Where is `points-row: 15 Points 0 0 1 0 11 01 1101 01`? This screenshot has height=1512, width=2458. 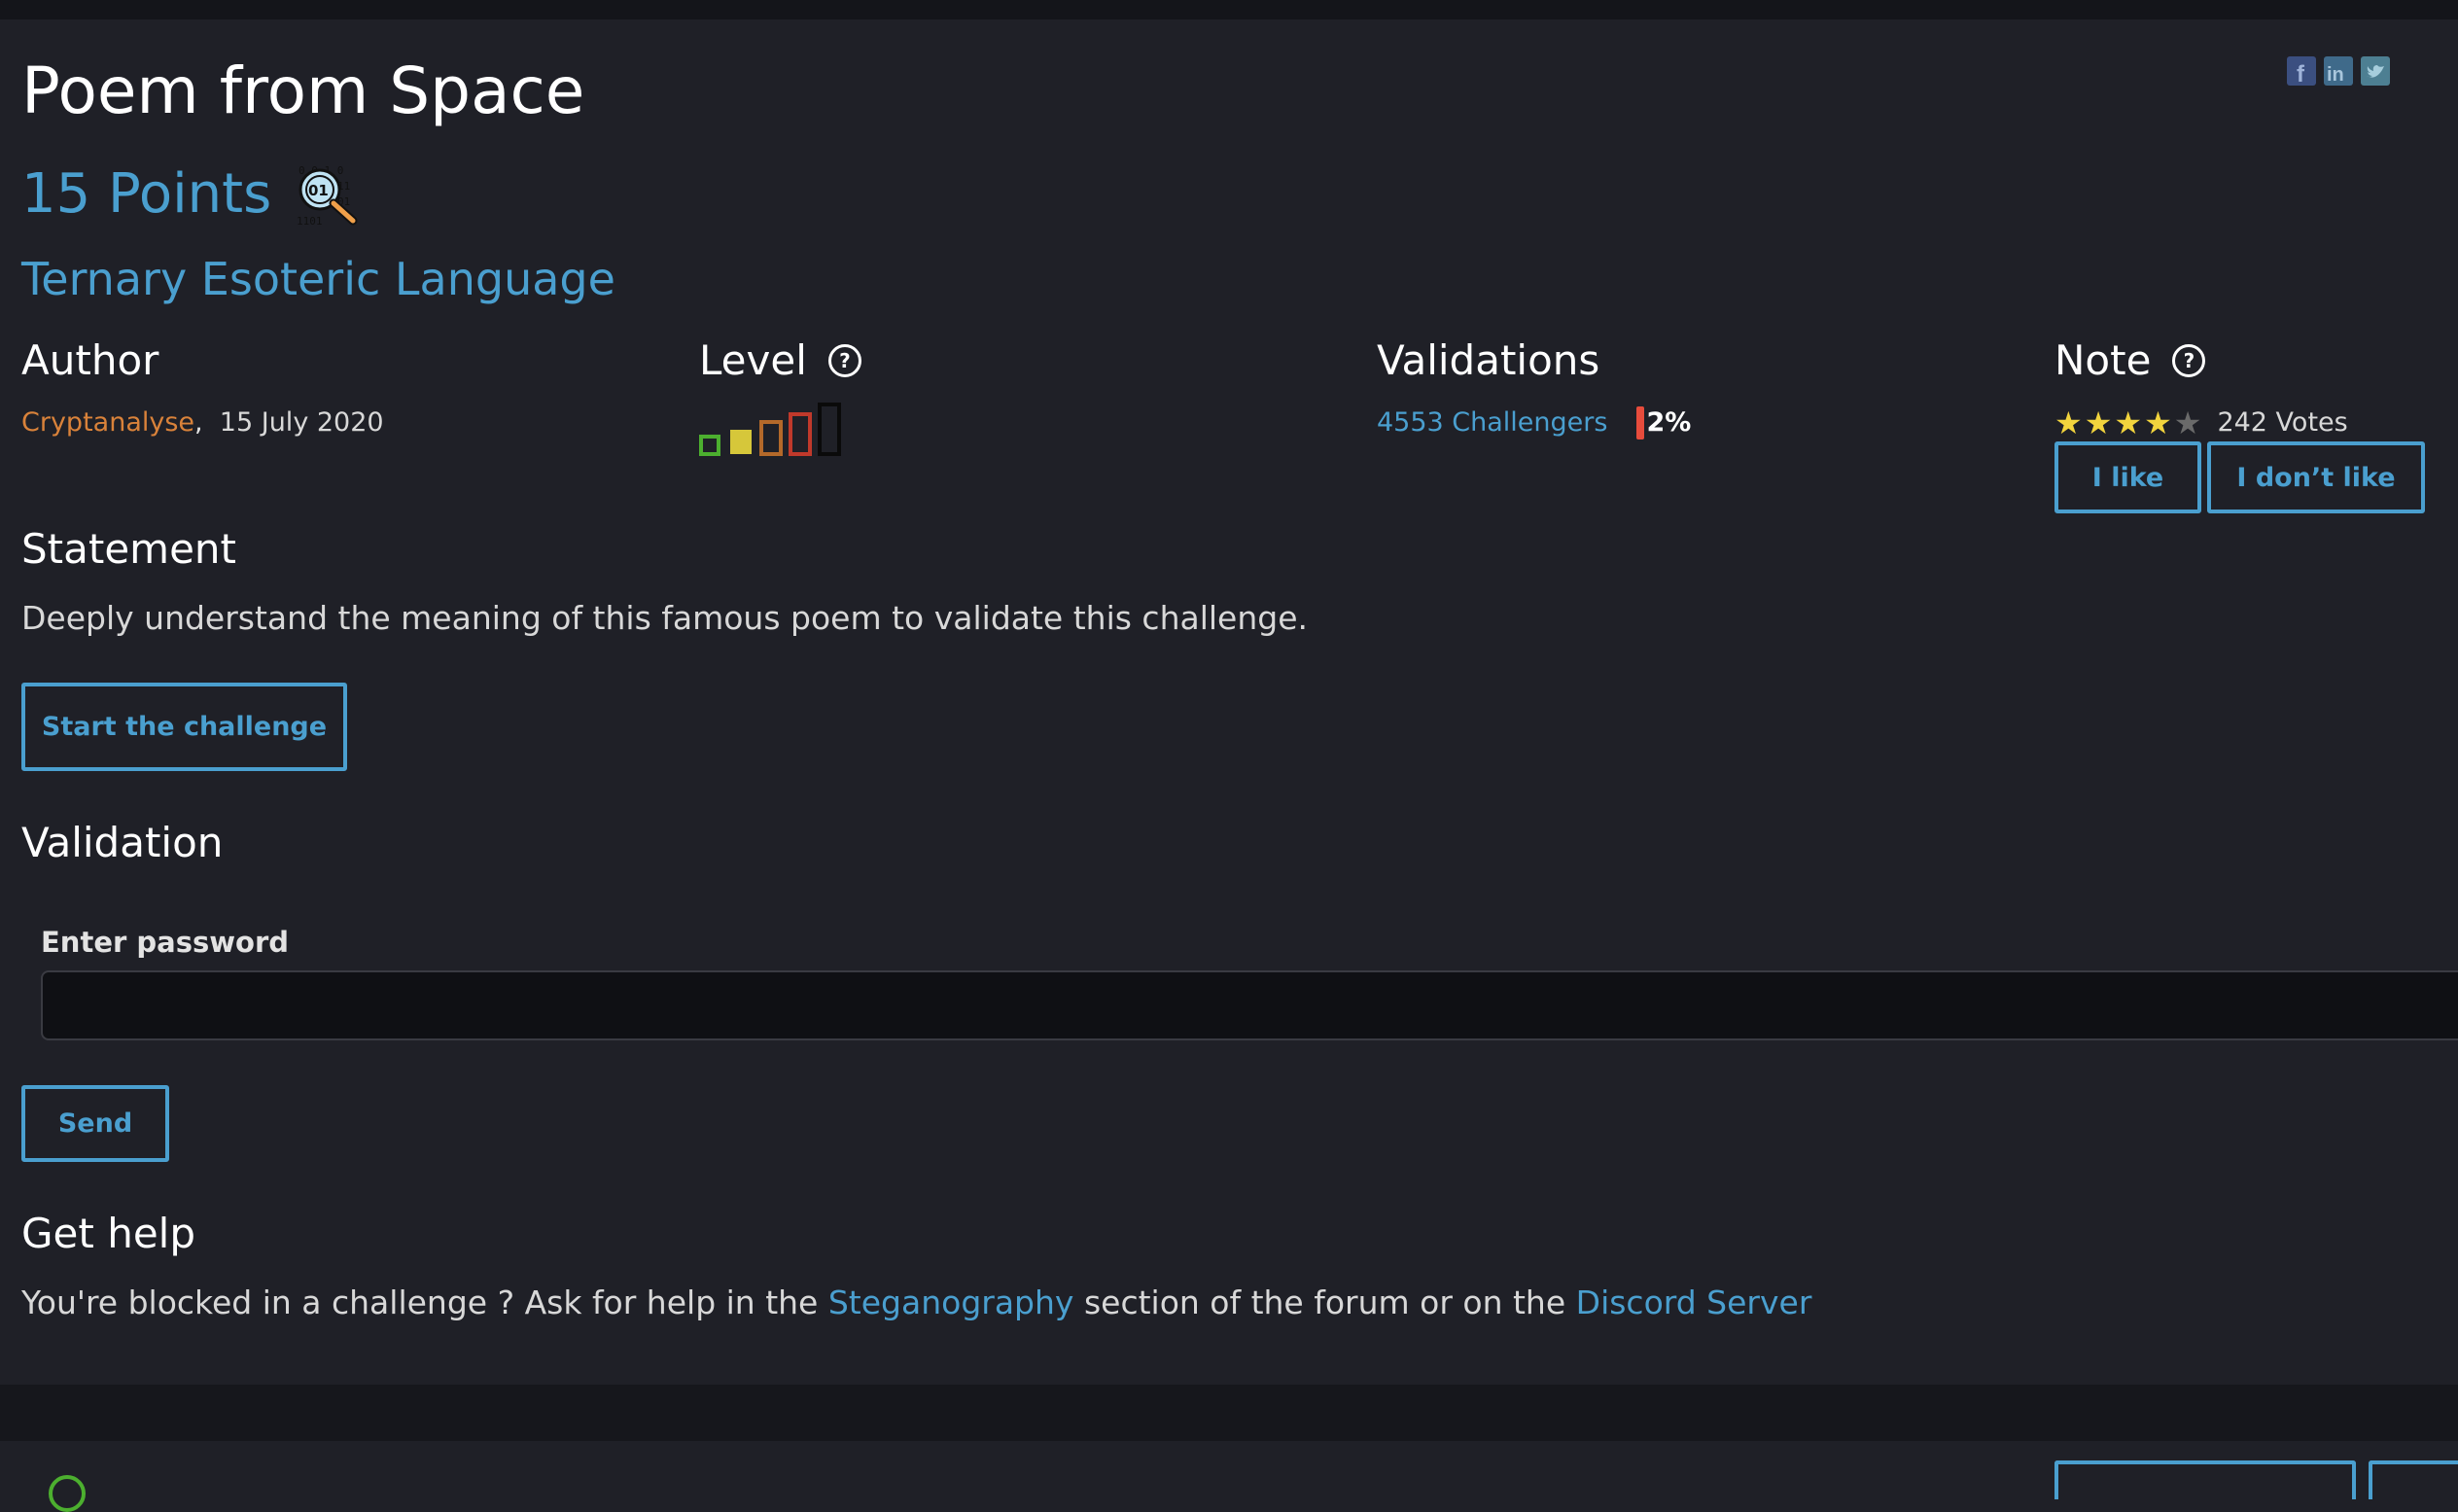 points-row: 15 Points 0 0 1 0 11 01 1101 01 is located at coordinates (192, 194).